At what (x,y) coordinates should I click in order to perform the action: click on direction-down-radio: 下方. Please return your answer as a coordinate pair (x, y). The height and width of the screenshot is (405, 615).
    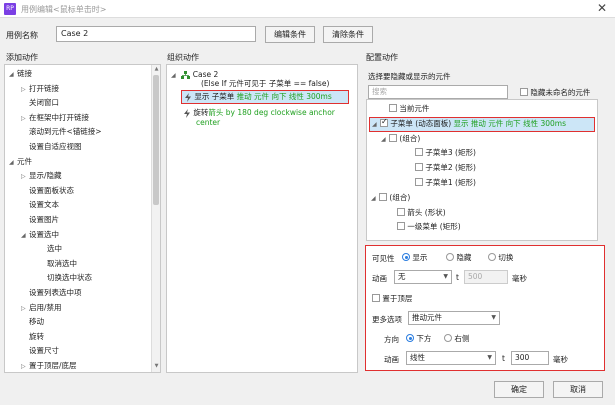
    Looking at the image, I should click on (418, 338).